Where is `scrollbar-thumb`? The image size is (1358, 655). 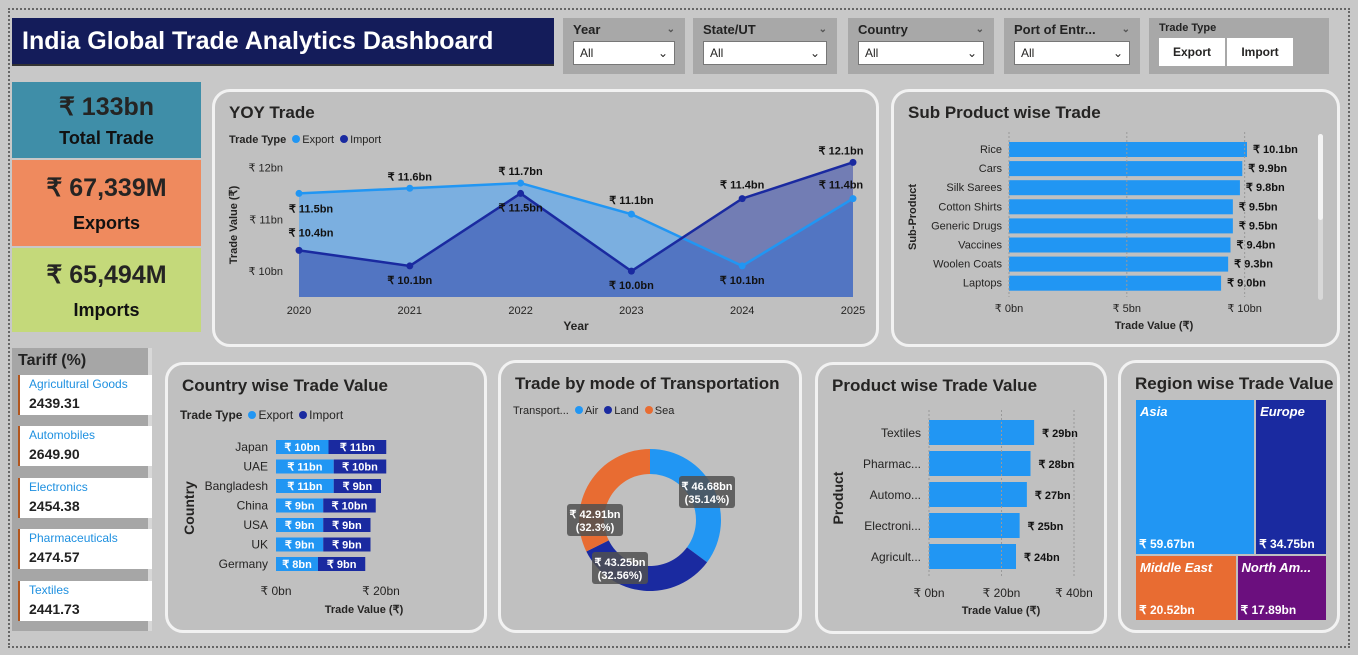 scrollbar-thumb is located at coordinates (1320, 177).